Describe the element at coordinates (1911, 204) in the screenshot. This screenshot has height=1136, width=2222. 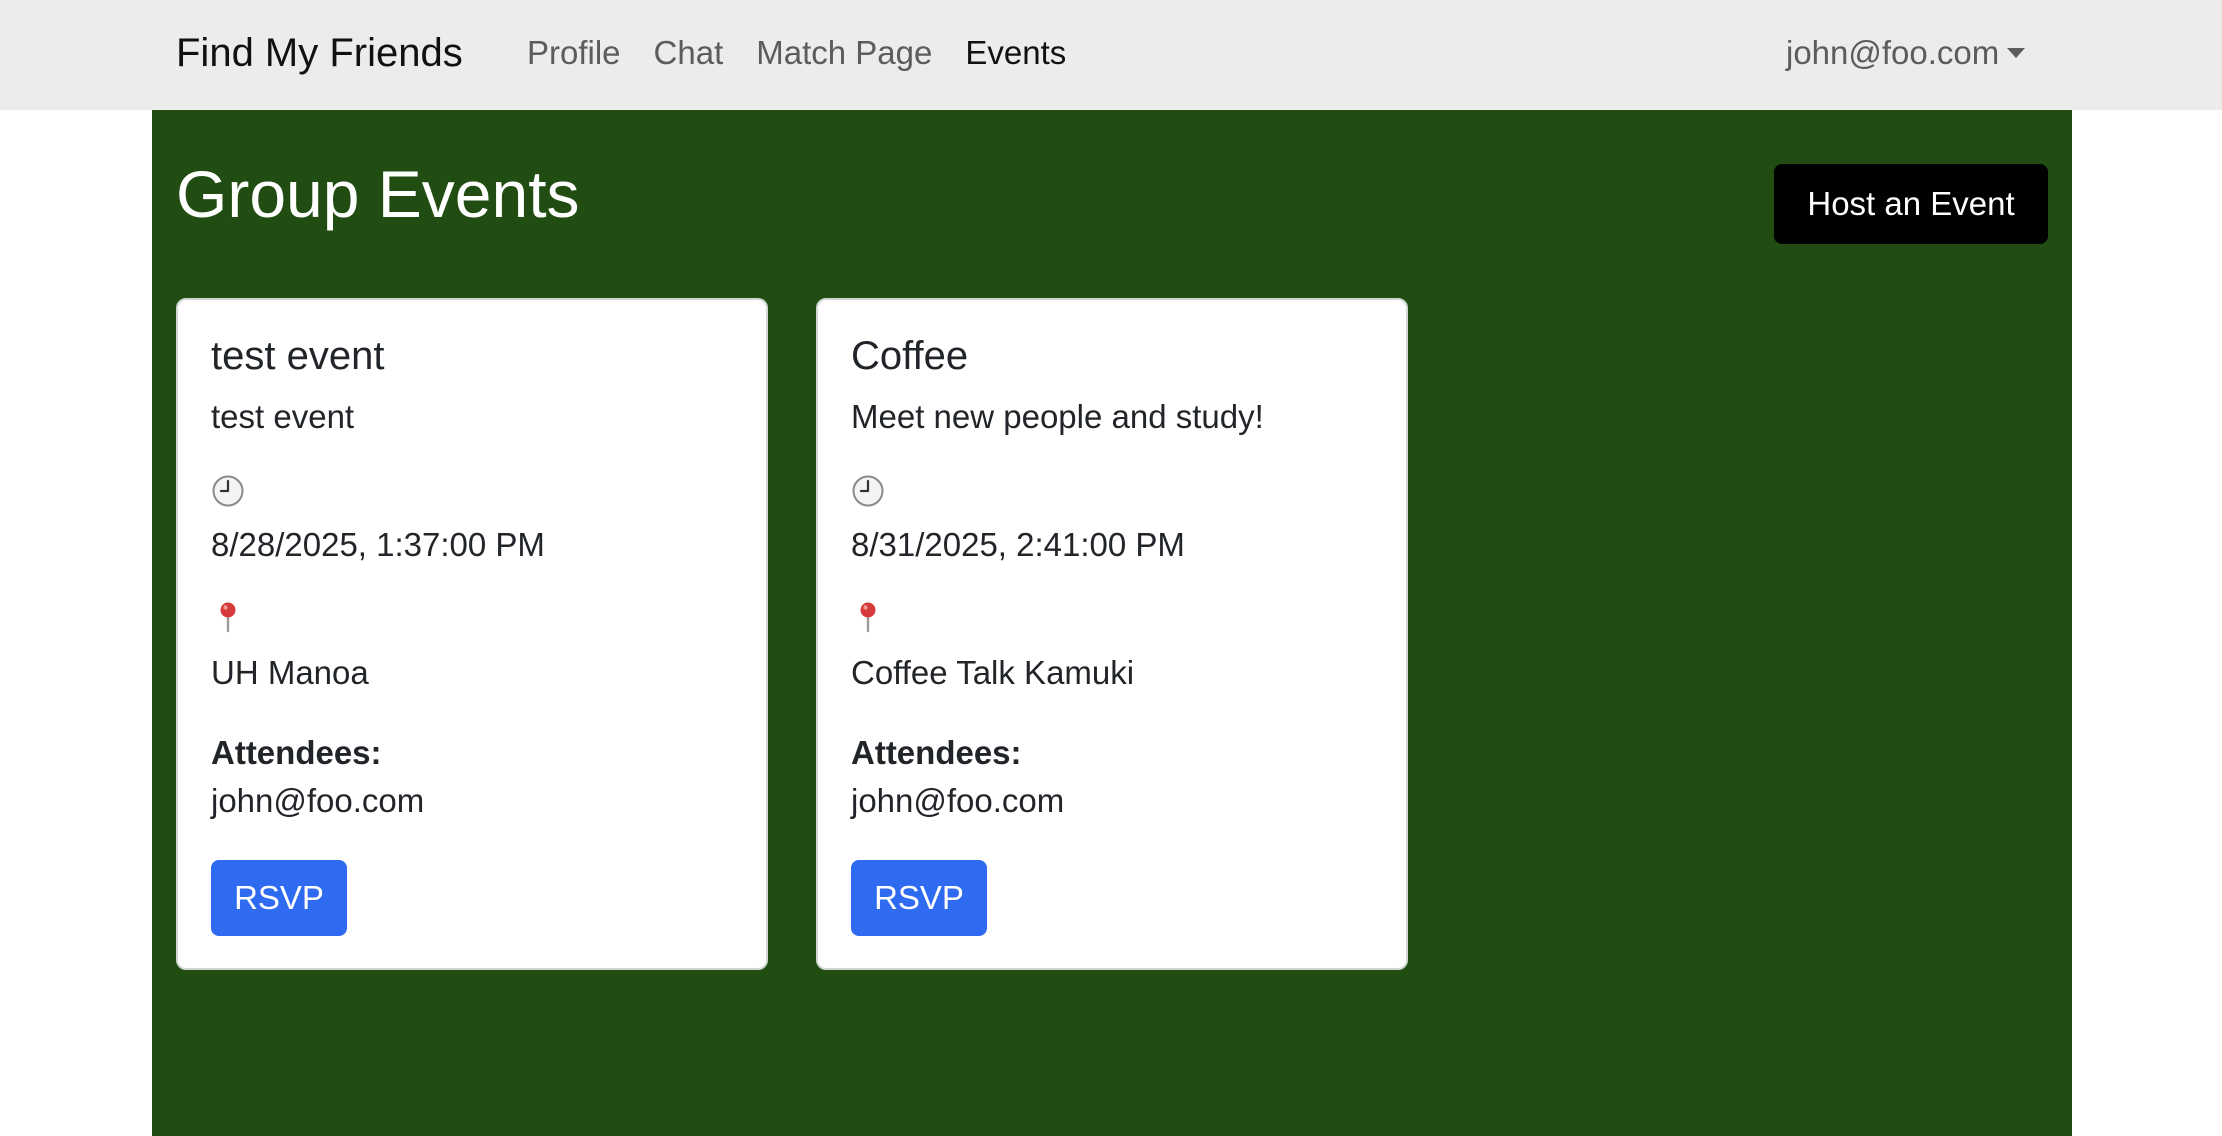
I see `host-event-button: Host an Event` at that location.